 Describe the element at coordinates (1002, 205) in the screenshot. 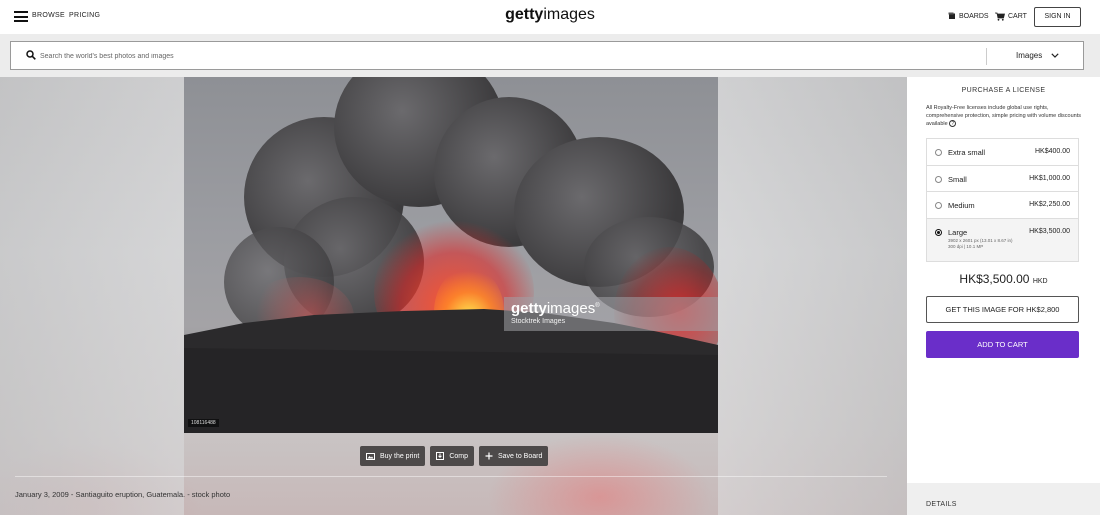

I see `license-option-medium: Medium HK$2,250.00` at that location.